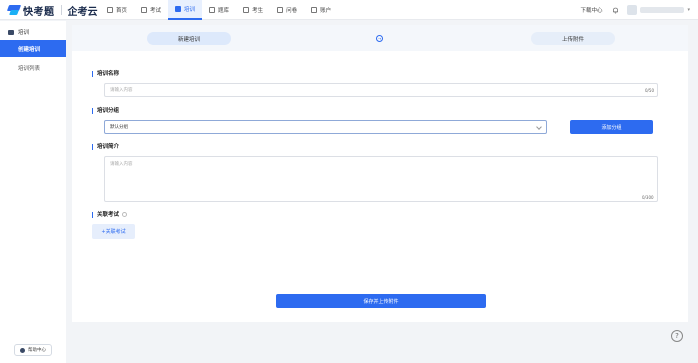 This screenshot has height=363, width=698. Describe the element at coordinates (212, 10) in the screenshot. I see `question-bank-icon` at that location.